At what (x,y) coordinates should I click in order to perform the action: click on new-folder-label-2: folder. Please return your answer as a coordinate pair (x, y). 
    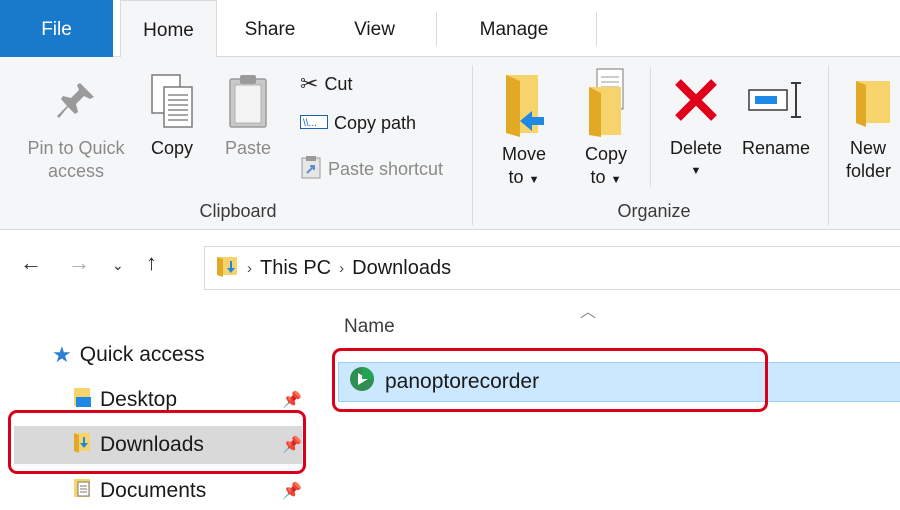
    Looking at the image, I should click on (869, 171).